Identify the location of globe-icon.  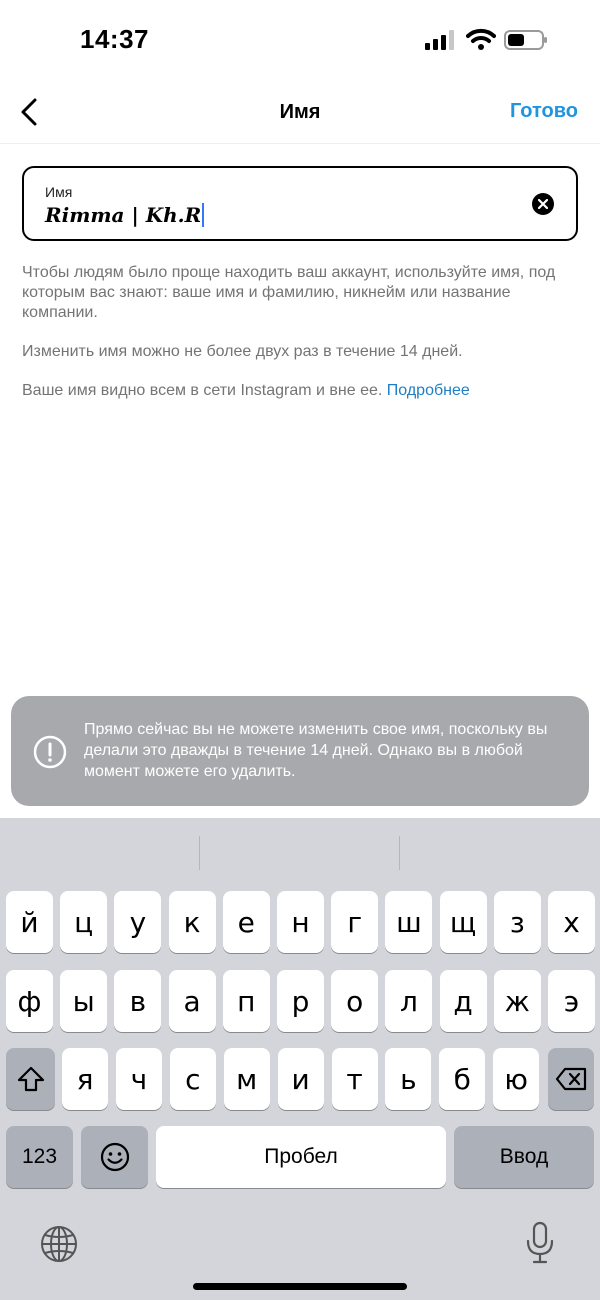
(59, 1244).